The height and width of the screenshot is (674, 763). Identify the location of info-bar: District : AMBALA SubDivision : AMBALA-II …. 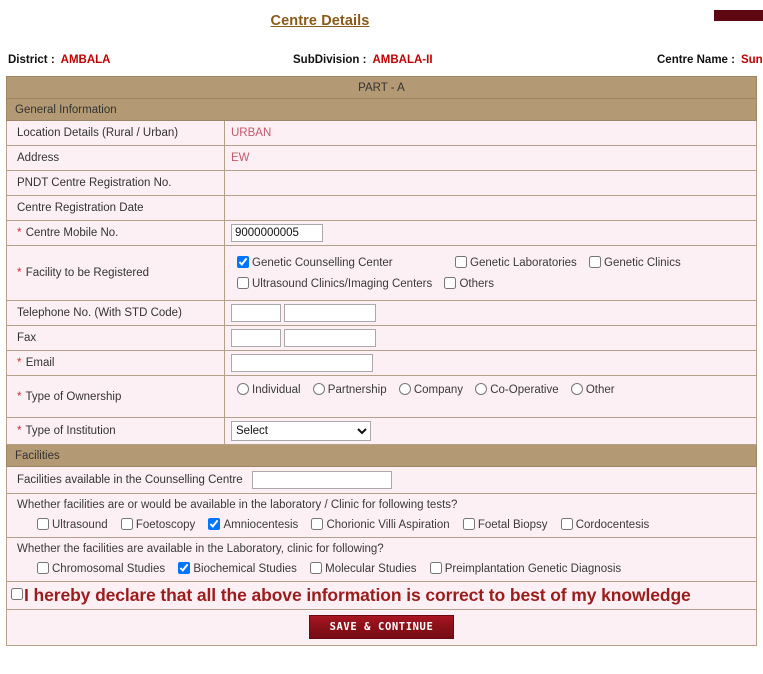
(381, 63).